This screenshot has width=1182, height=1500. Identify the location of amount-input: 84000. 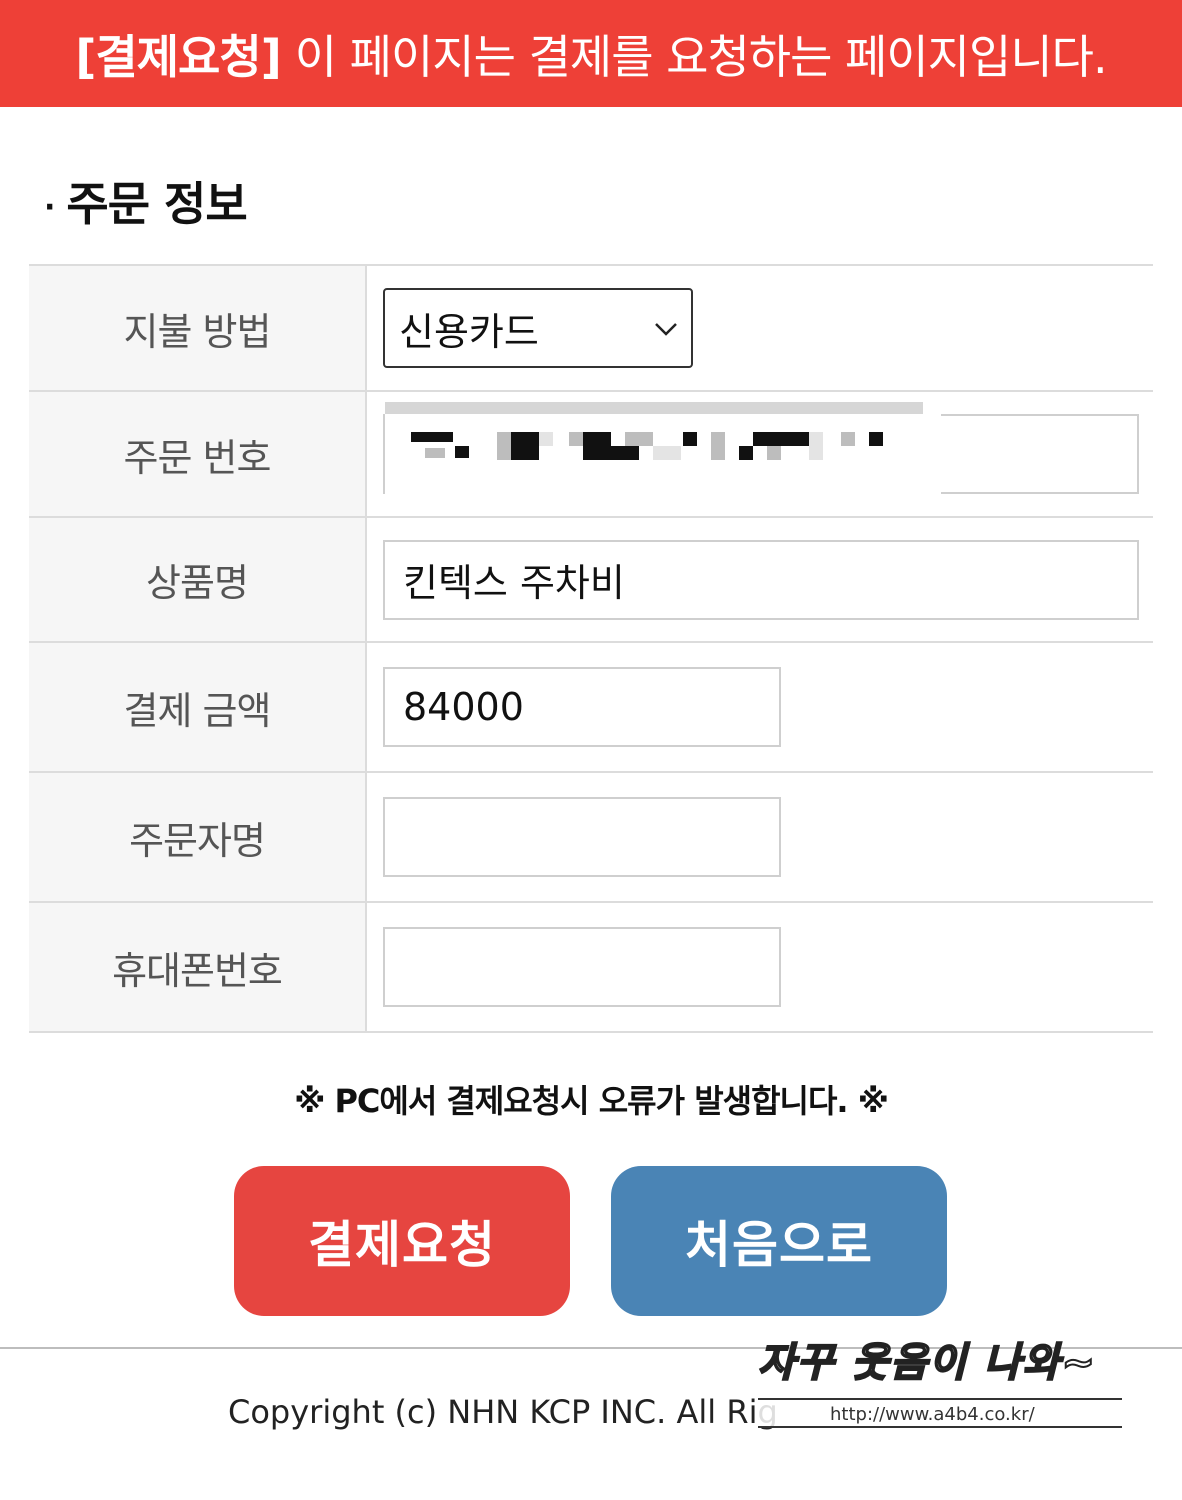
(582, 707).